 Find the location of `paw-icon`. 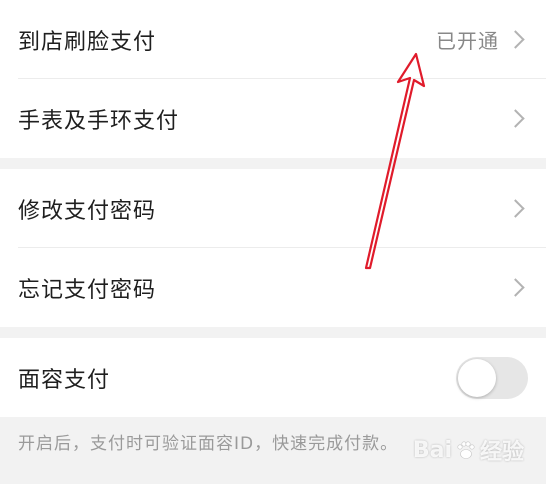

paw-icon is located at coordinates (466, 450).